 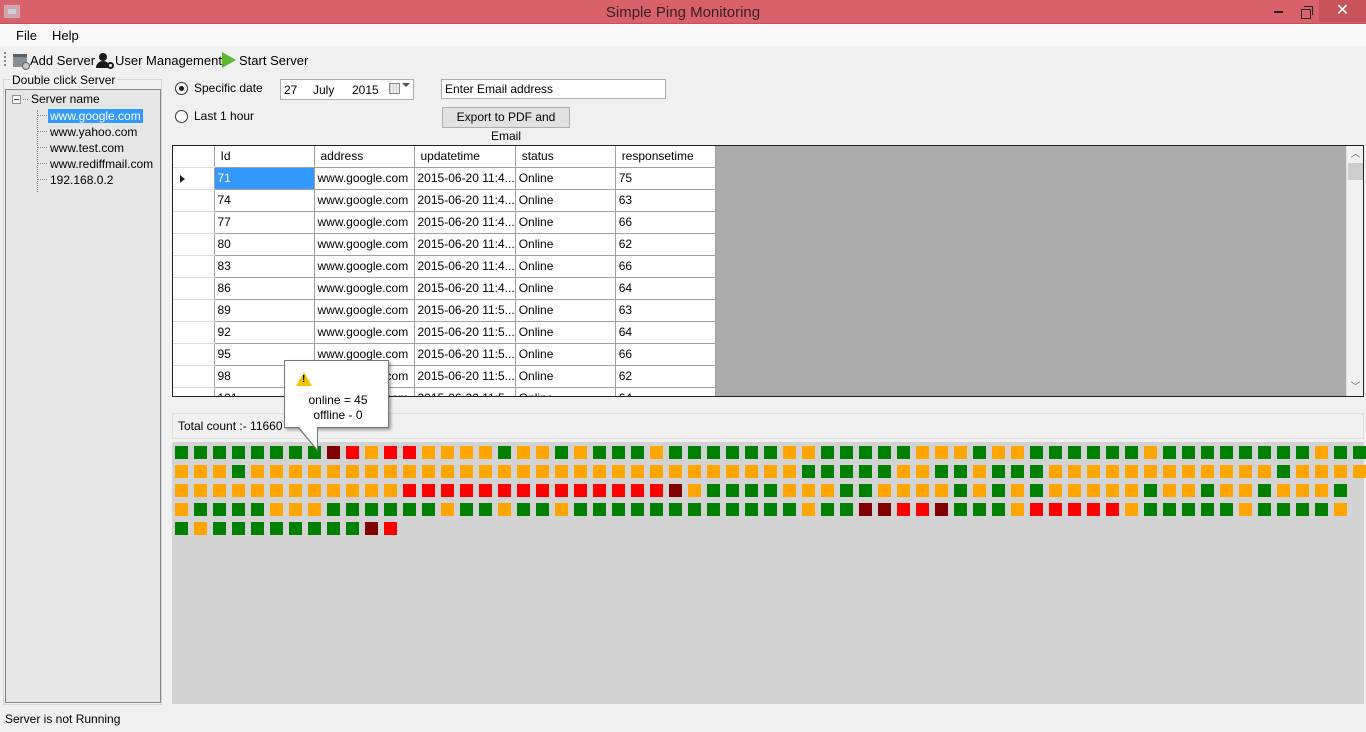 I want to click on date-picker: 27 July 2015, so click(x=347, y=89).